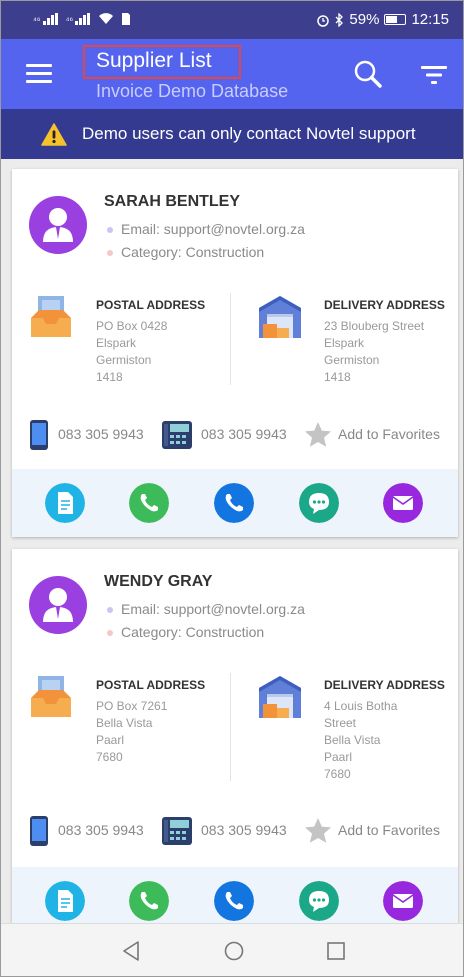  I want to click on supplier-name: WENDY GRAY, so click(158, 581).